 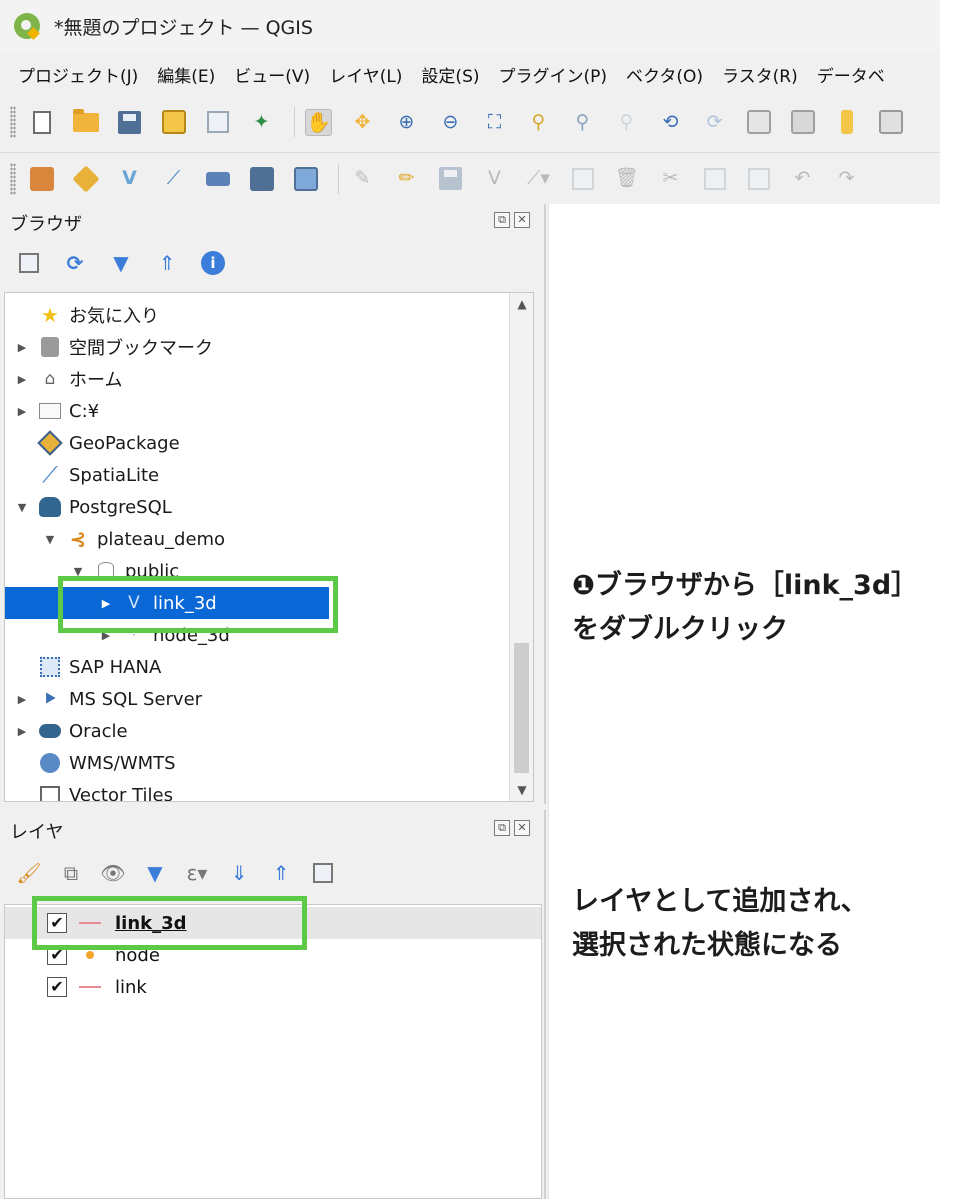 What do you see at coordinates (758, 178) in the screenshot?
I see `paste-features-icon` at bounding box center [758, 178].